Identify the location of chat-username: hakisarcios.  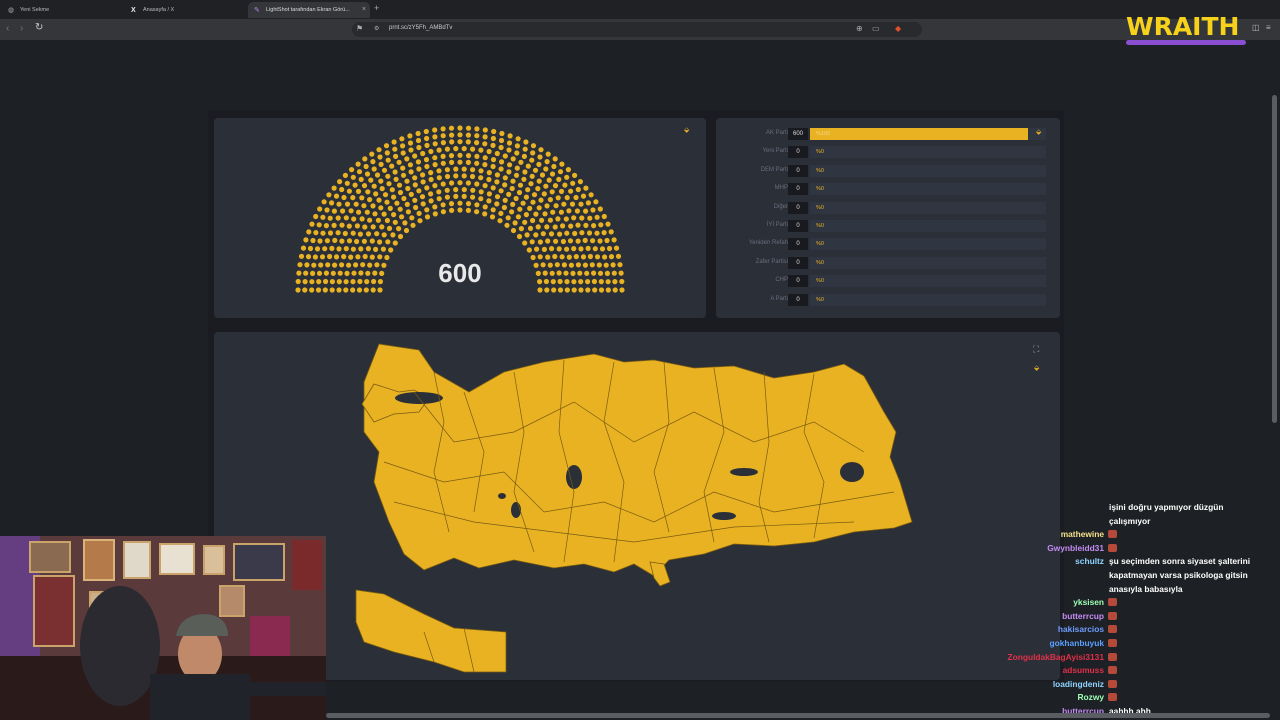
(1081, 629).